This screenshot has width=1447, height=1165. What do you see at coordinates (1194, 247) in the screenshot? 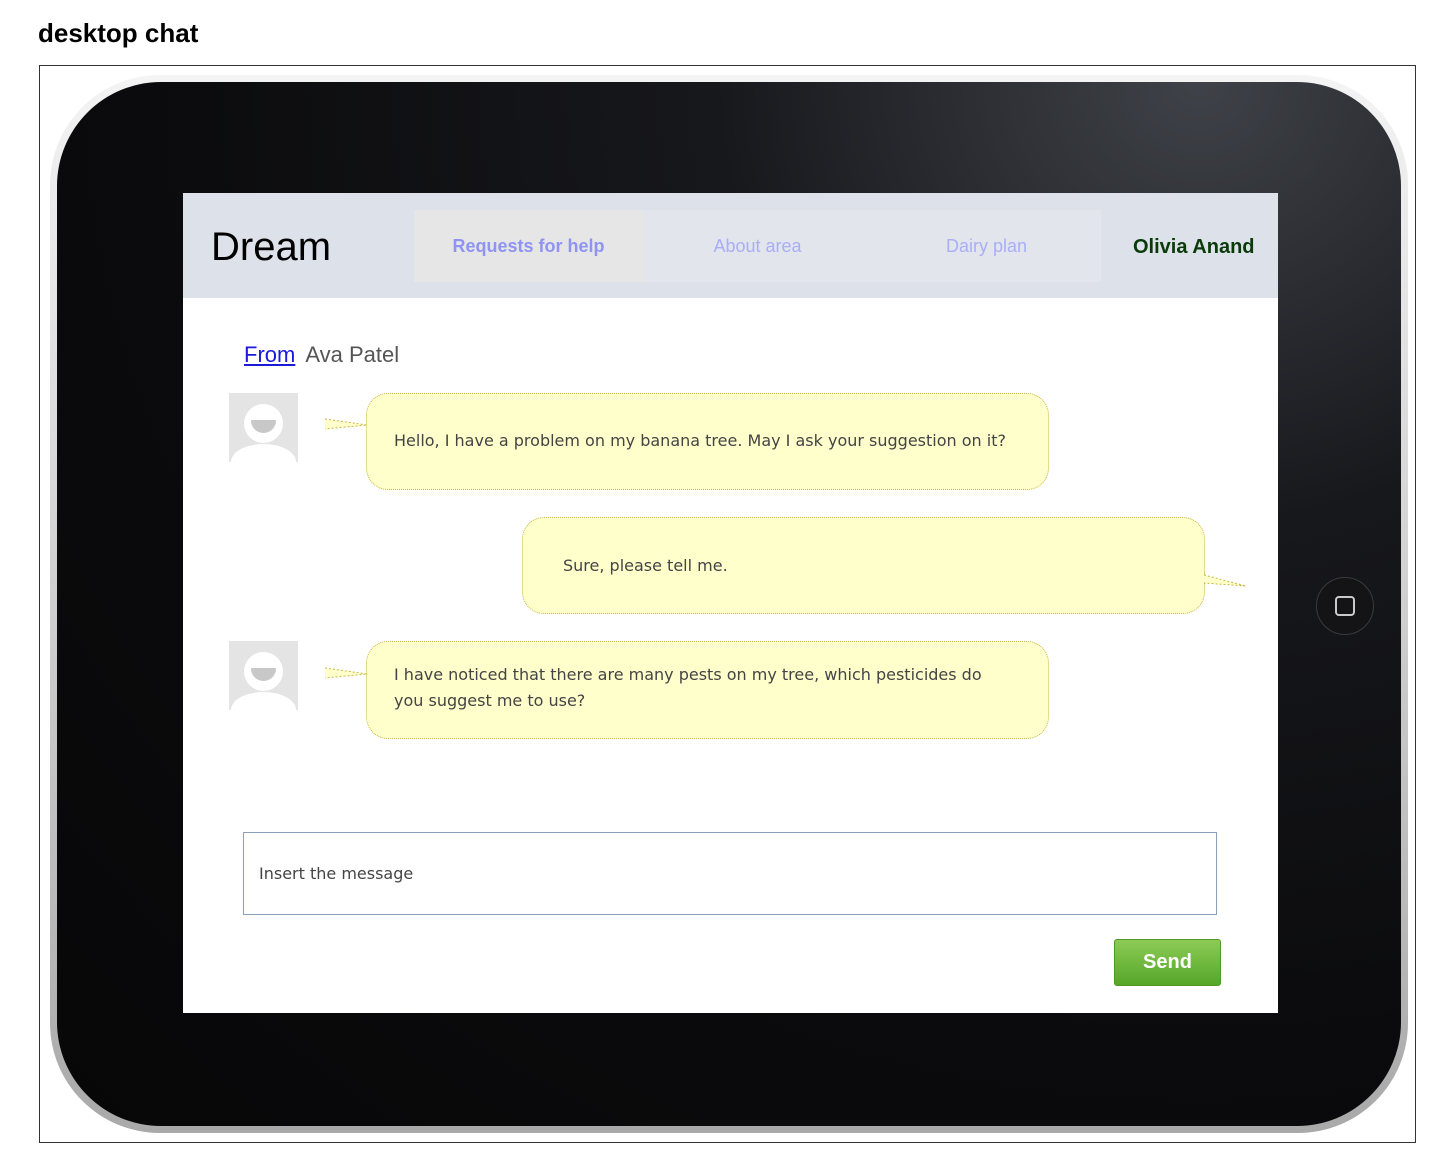
I see `user-name: Olivia Anand` at bounding box center [1194, 247].